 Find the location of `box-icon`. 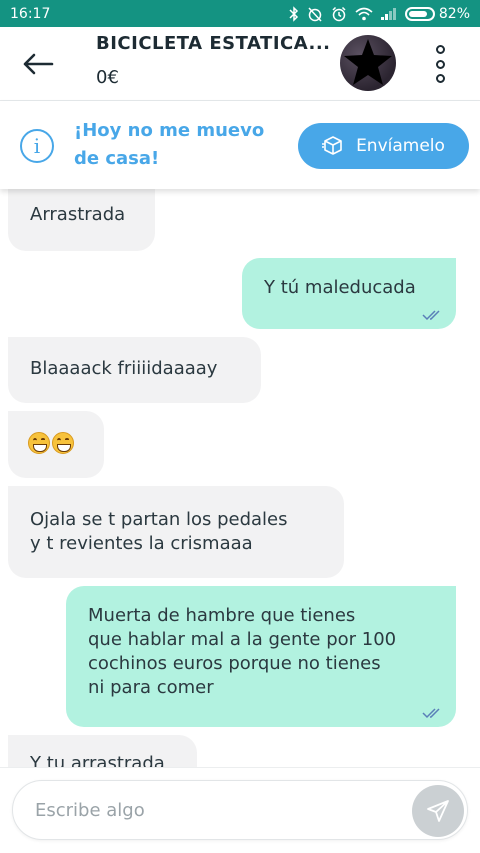

box-icon is located at coordinates (332, 145).